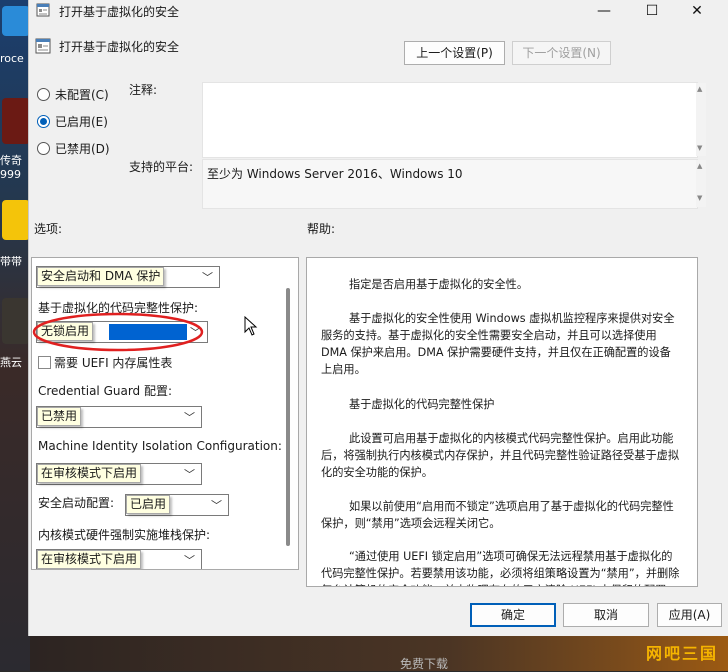 This screenshot has width=728, height=672. What do you see at coordinates (703, 422) in the screenshot?
I see `help-scrollbar` at bounding box center [703, 422].